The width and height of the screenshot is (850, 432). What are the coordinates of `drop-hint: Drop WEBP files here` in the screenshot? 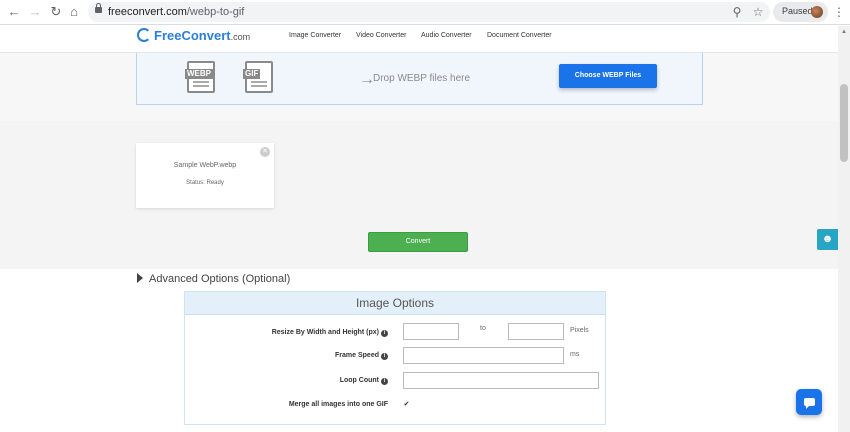 It's located at (422, 78).